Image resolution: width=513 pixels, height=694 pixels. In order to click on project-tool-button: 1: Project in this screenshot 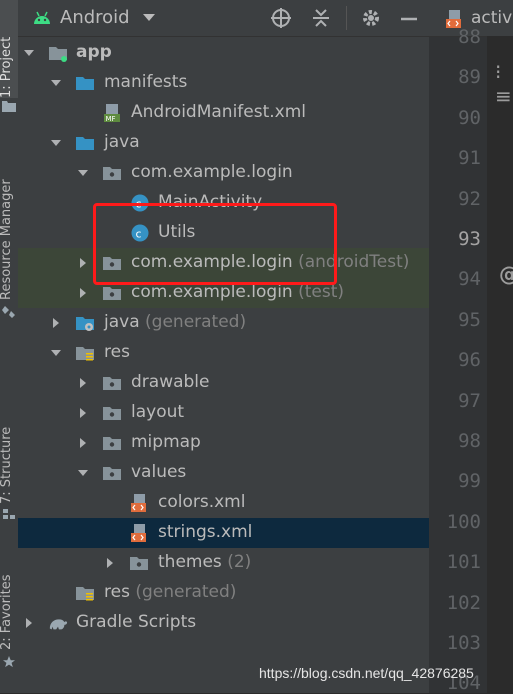, I will do `click(9, 49)`.